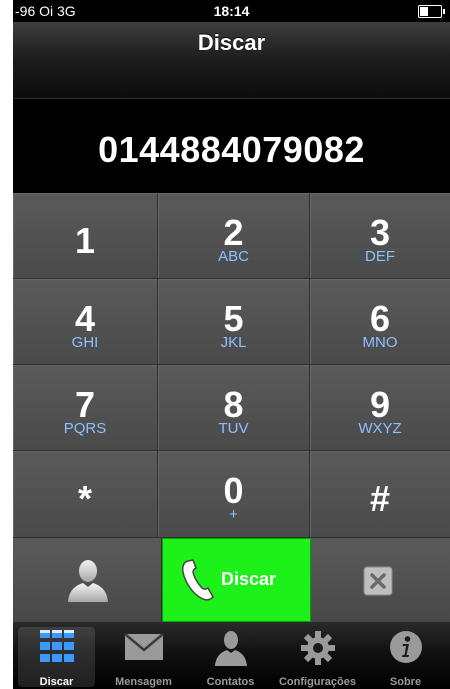 The width and height of the screenshot is (450, 689). What do you see at coordinates (380, 342) in the screenshot?
I see `key-letters: MNO` at bounding box center [380, 342].